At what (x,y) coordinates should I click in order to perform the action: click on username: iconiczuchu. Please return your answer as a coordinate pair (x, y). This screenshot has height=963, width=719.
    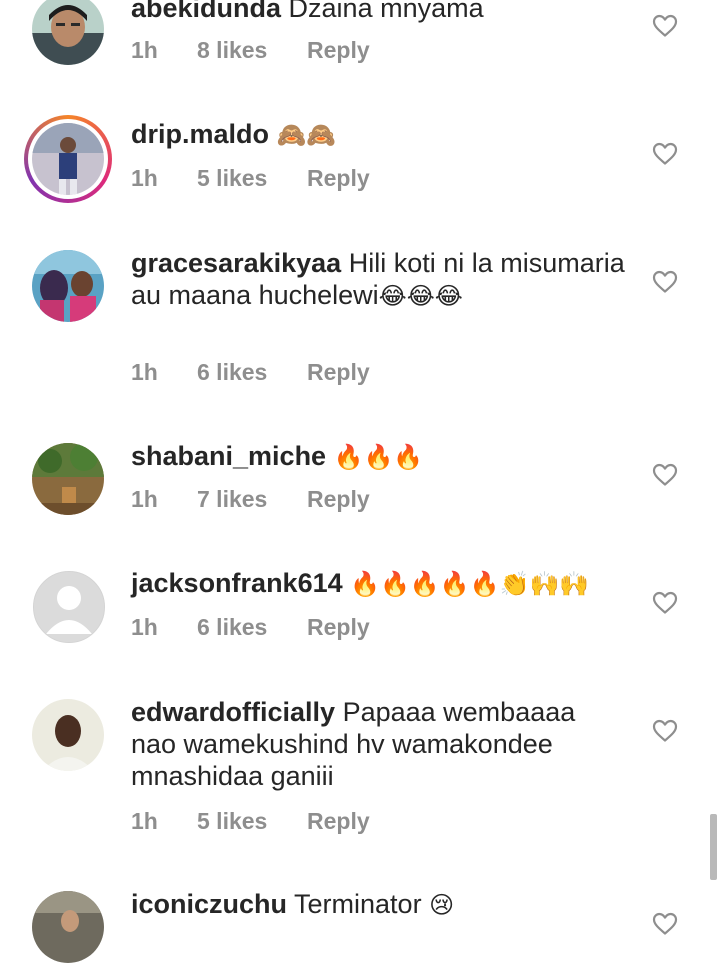
    Looking at the image, I should click on (209, 904).